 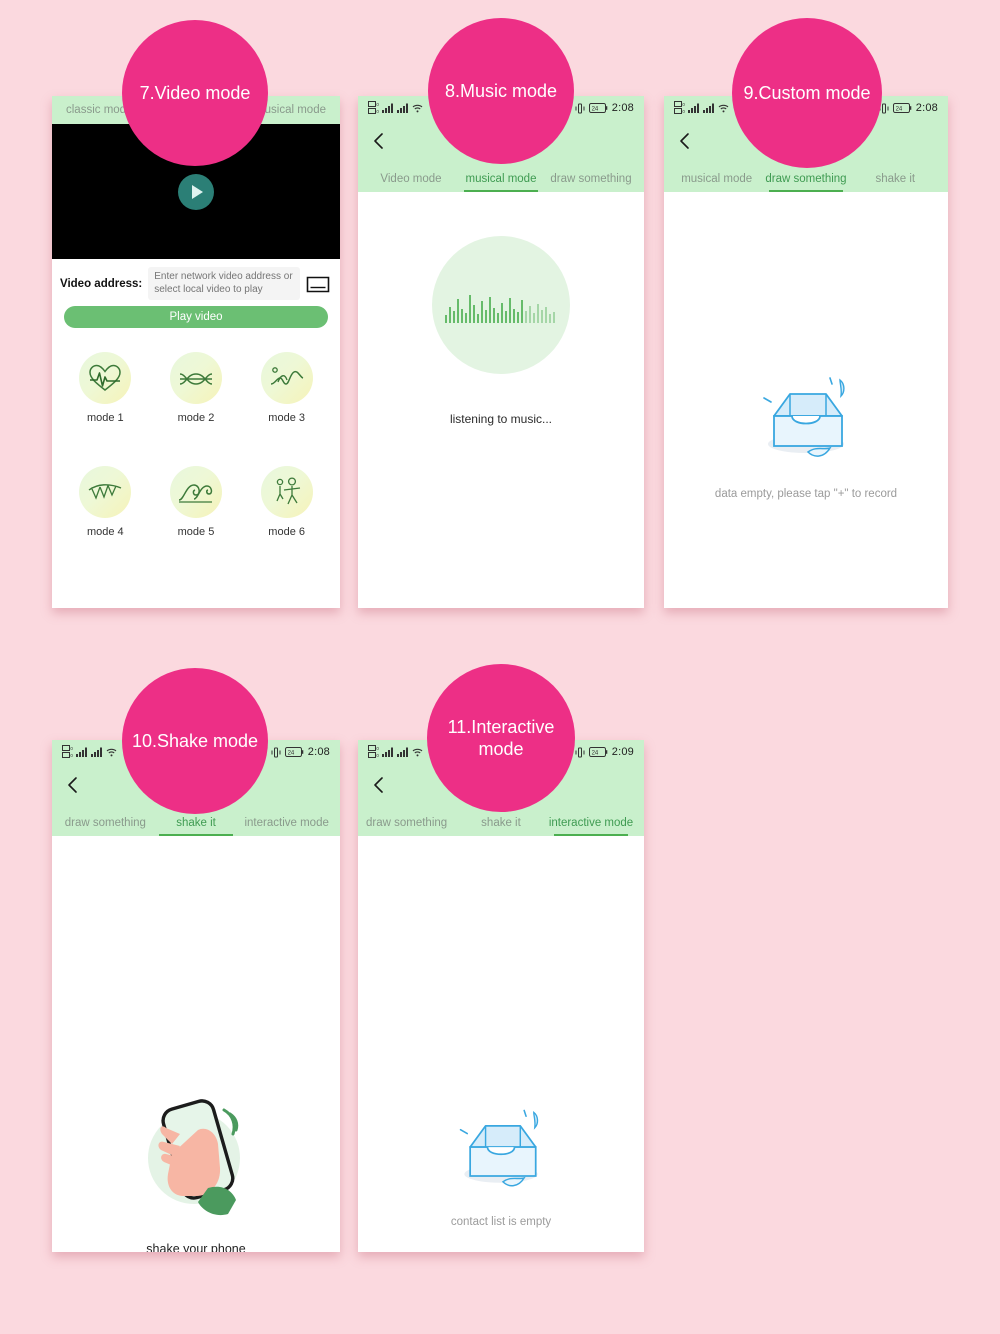 I want to click on tab-video-mode: Video mode, so click(x=411, y=182).